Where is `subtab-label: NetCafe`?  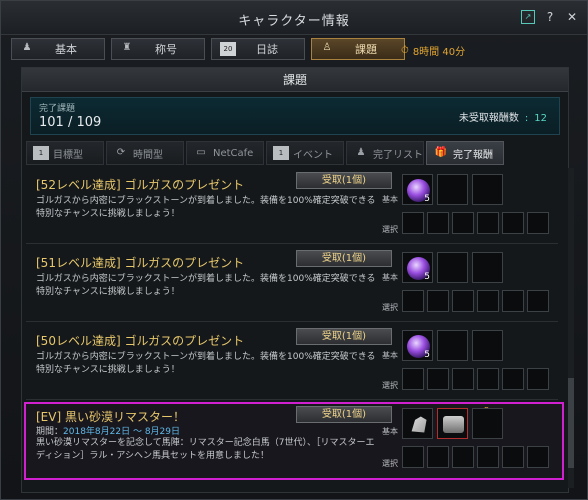
subtab-label: NetCafe is located at coordinates (233, 153).